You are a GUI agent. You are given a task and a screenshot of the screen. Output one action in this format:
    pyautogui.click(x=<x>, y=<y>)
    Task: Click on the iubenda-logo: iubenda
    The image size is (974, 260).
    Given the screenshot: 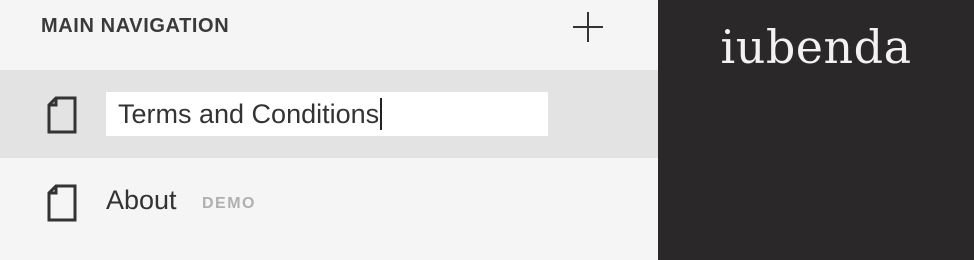 What is the action you would take?
    pyautogui.click(x=816, y=47)
    